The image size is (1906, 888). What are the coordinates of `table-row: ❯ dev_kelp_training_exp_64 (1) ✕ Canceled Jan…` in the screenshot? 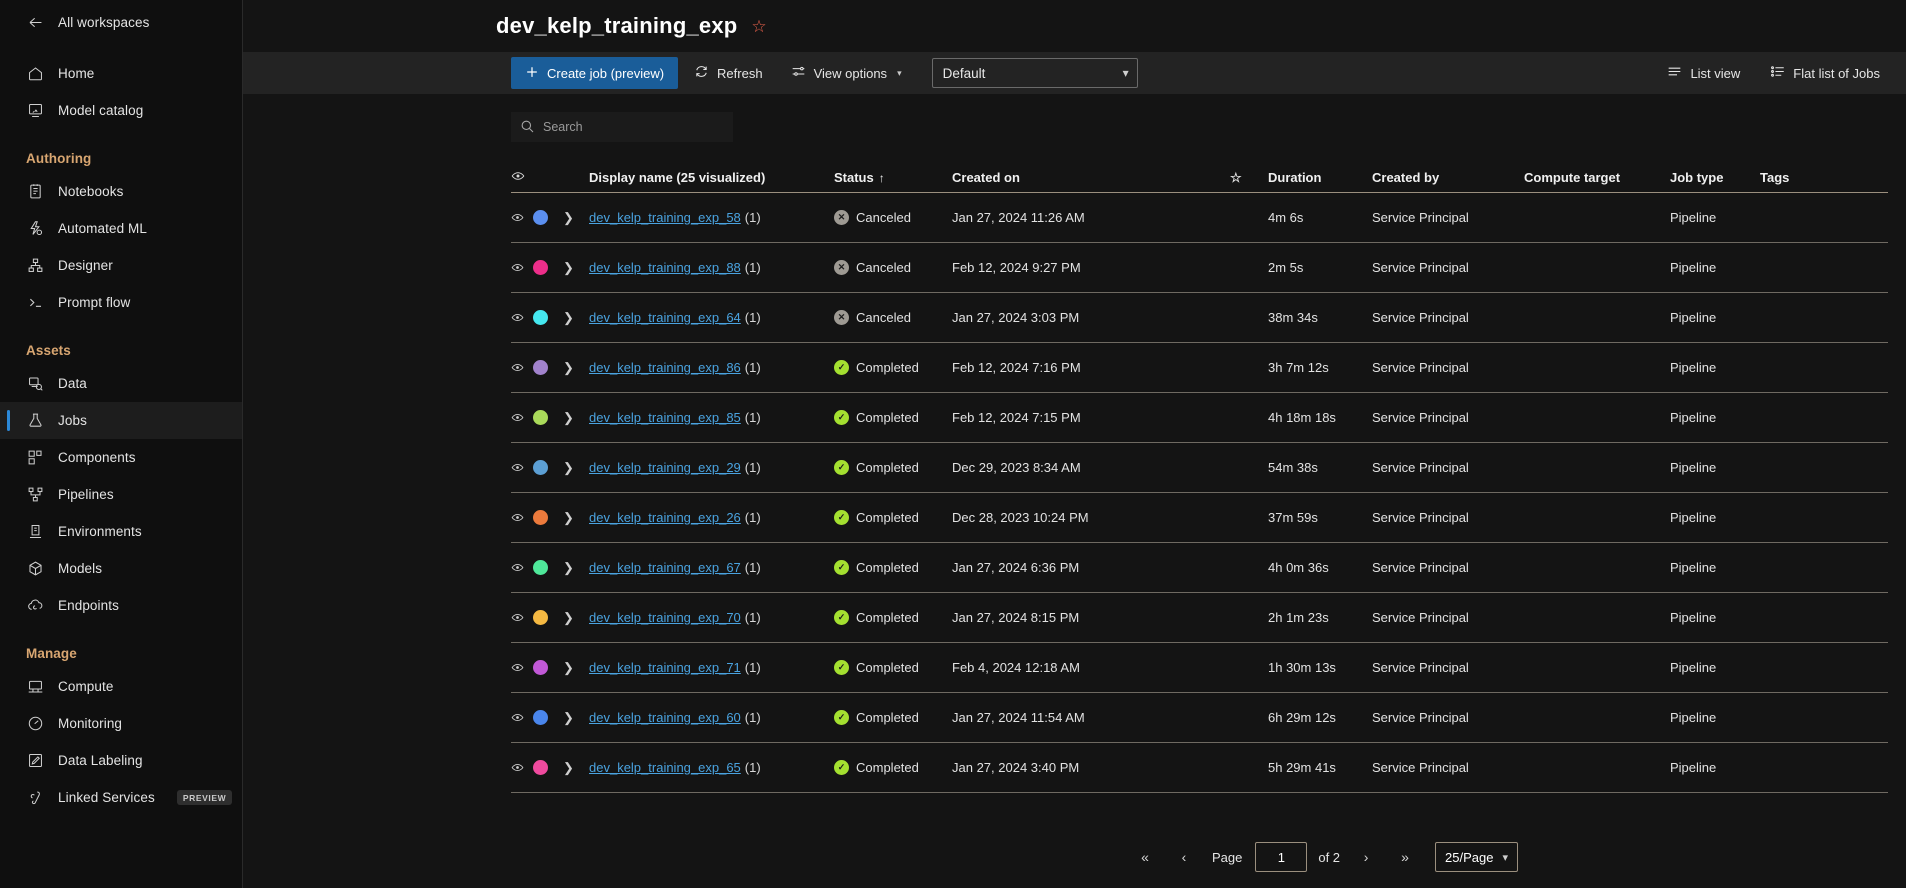 It's located at (1199, 318).